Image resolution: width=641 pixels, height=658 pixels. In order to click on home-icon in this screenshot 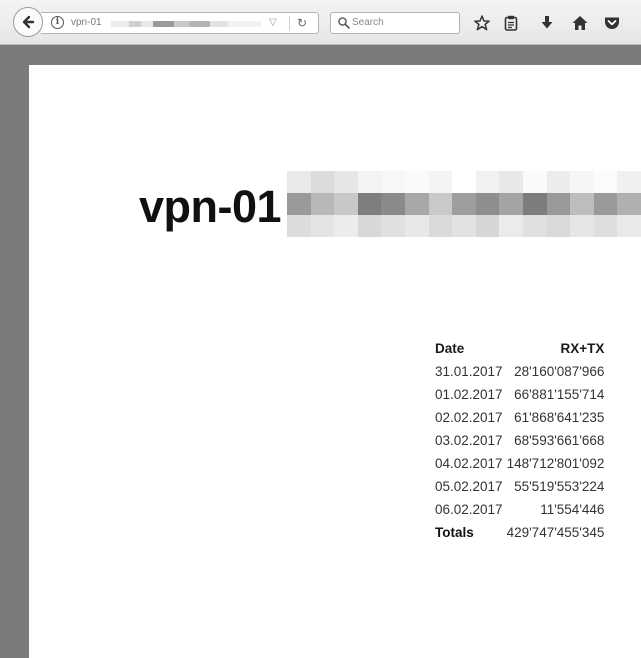, I will do `click(580, 23)`.